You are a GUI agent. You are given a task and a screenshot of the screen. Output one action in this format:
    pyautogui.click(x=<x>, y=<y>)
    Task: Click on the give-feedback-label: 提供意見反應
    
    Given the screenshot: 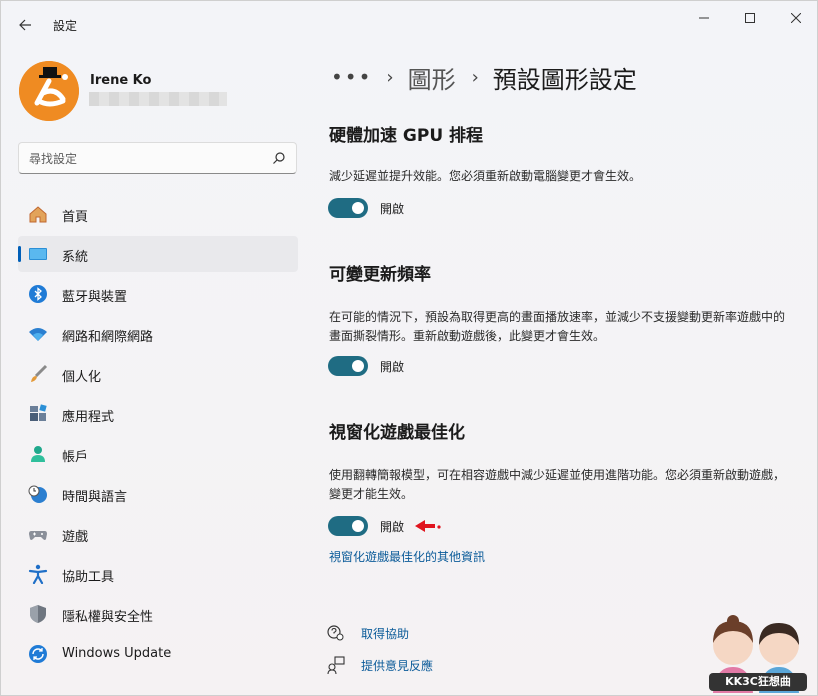 What is the action you would take?
    pyautogui.click(x=397, y=665)
    